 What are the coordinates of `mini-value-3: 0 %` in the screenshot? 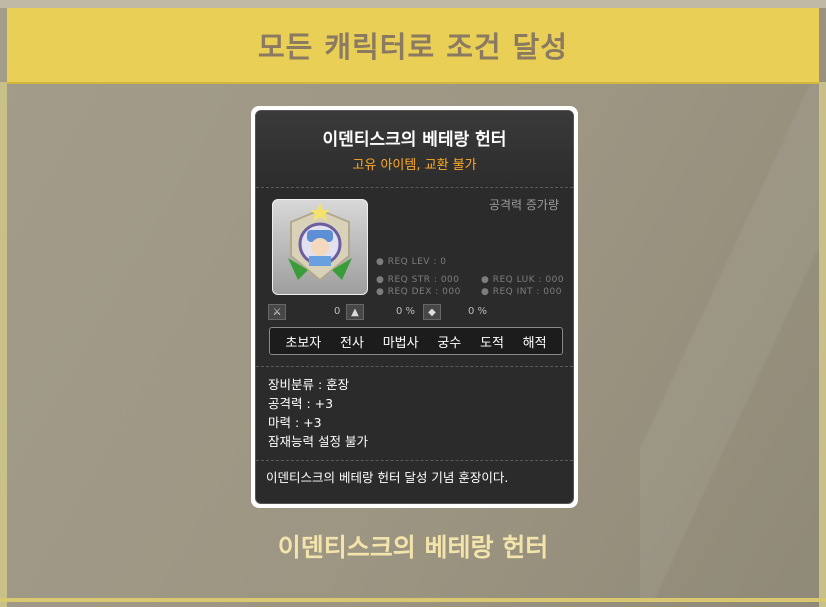 It's located at (478, 311).